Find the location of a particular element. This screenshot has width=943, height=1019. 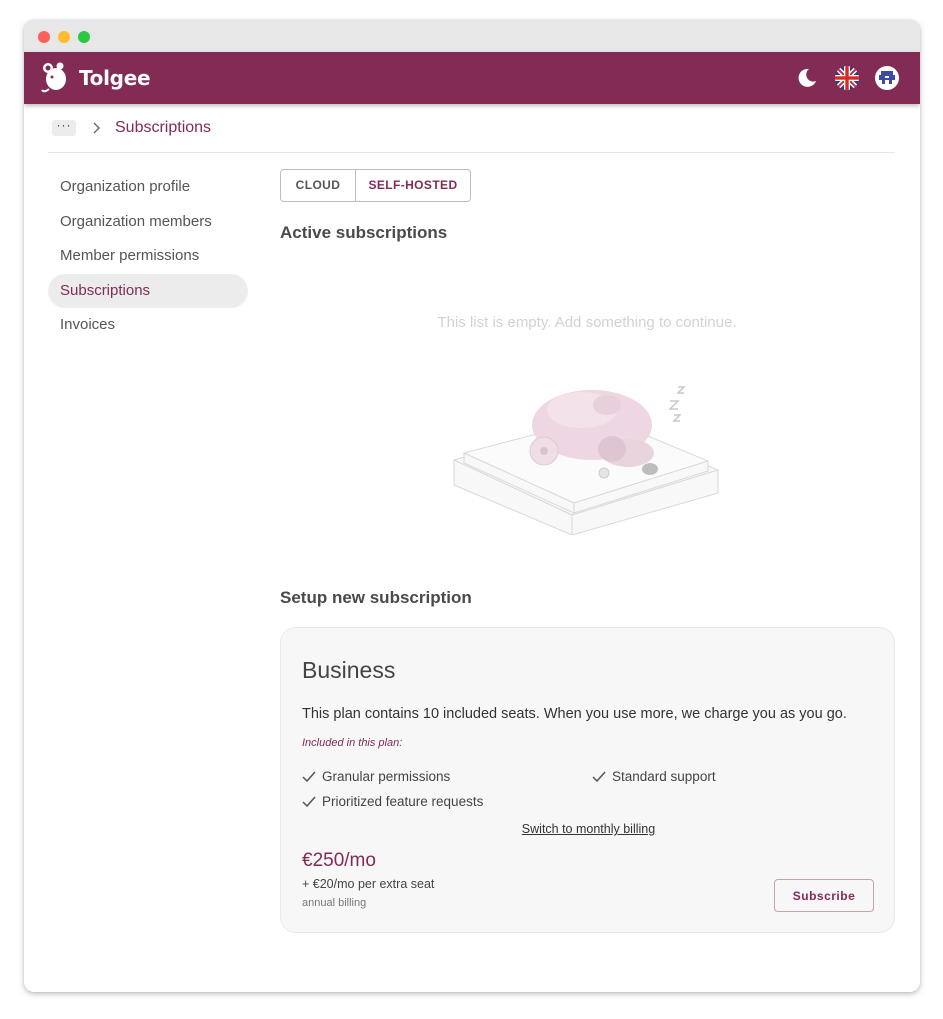

plan-name: Business is located at coordinates (349, 670).